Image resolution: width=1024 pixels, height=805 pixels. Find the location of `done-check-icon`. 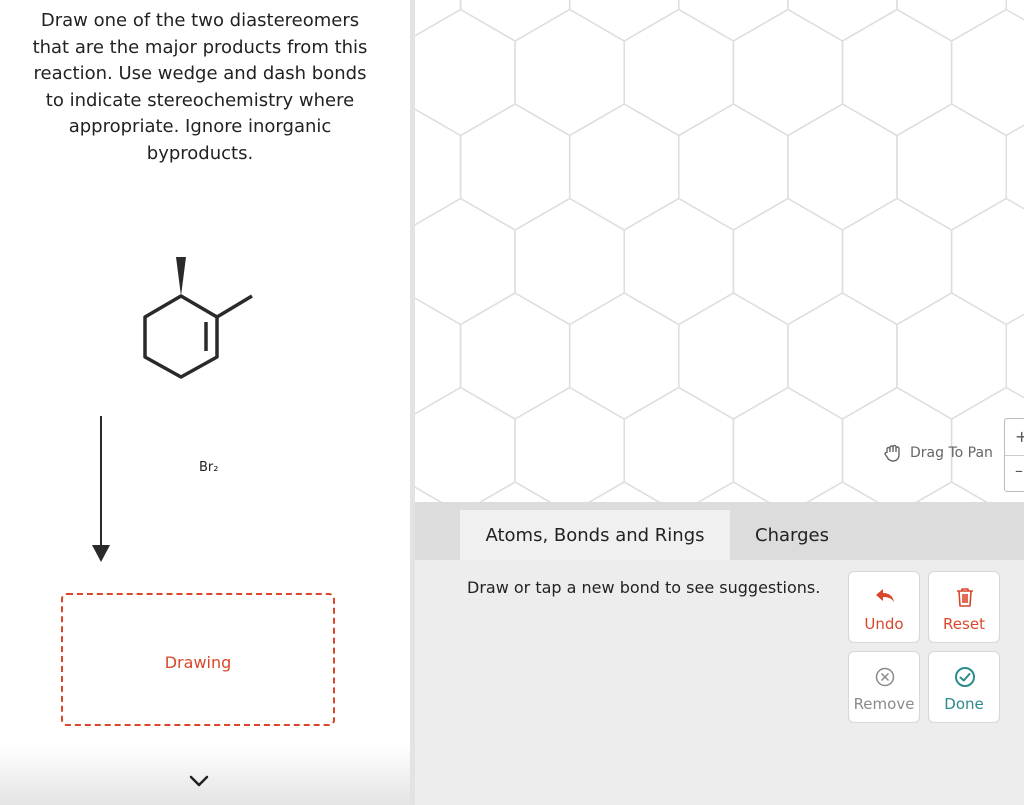

done-check-icon is located at coordinates (965, 677).